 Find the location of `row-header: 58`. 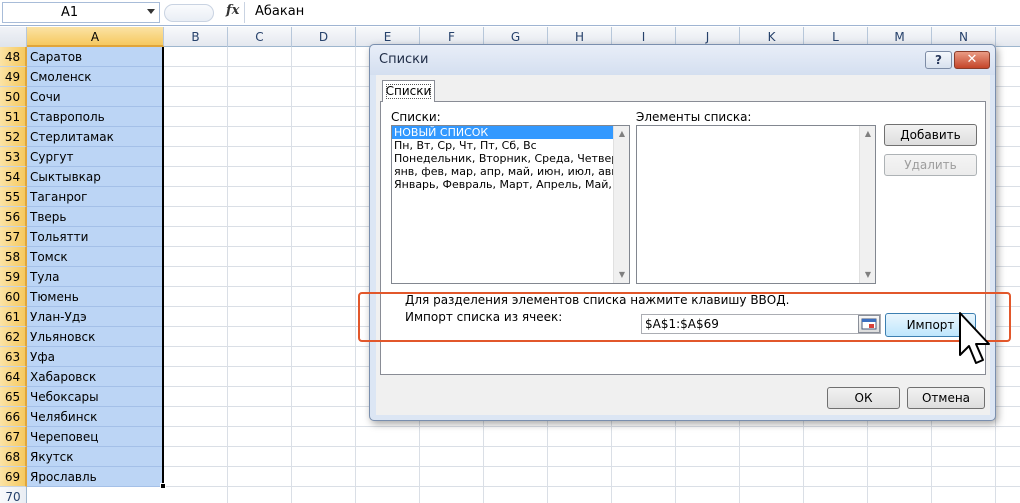

row-header: 58 is located at coordinates (13, 257).